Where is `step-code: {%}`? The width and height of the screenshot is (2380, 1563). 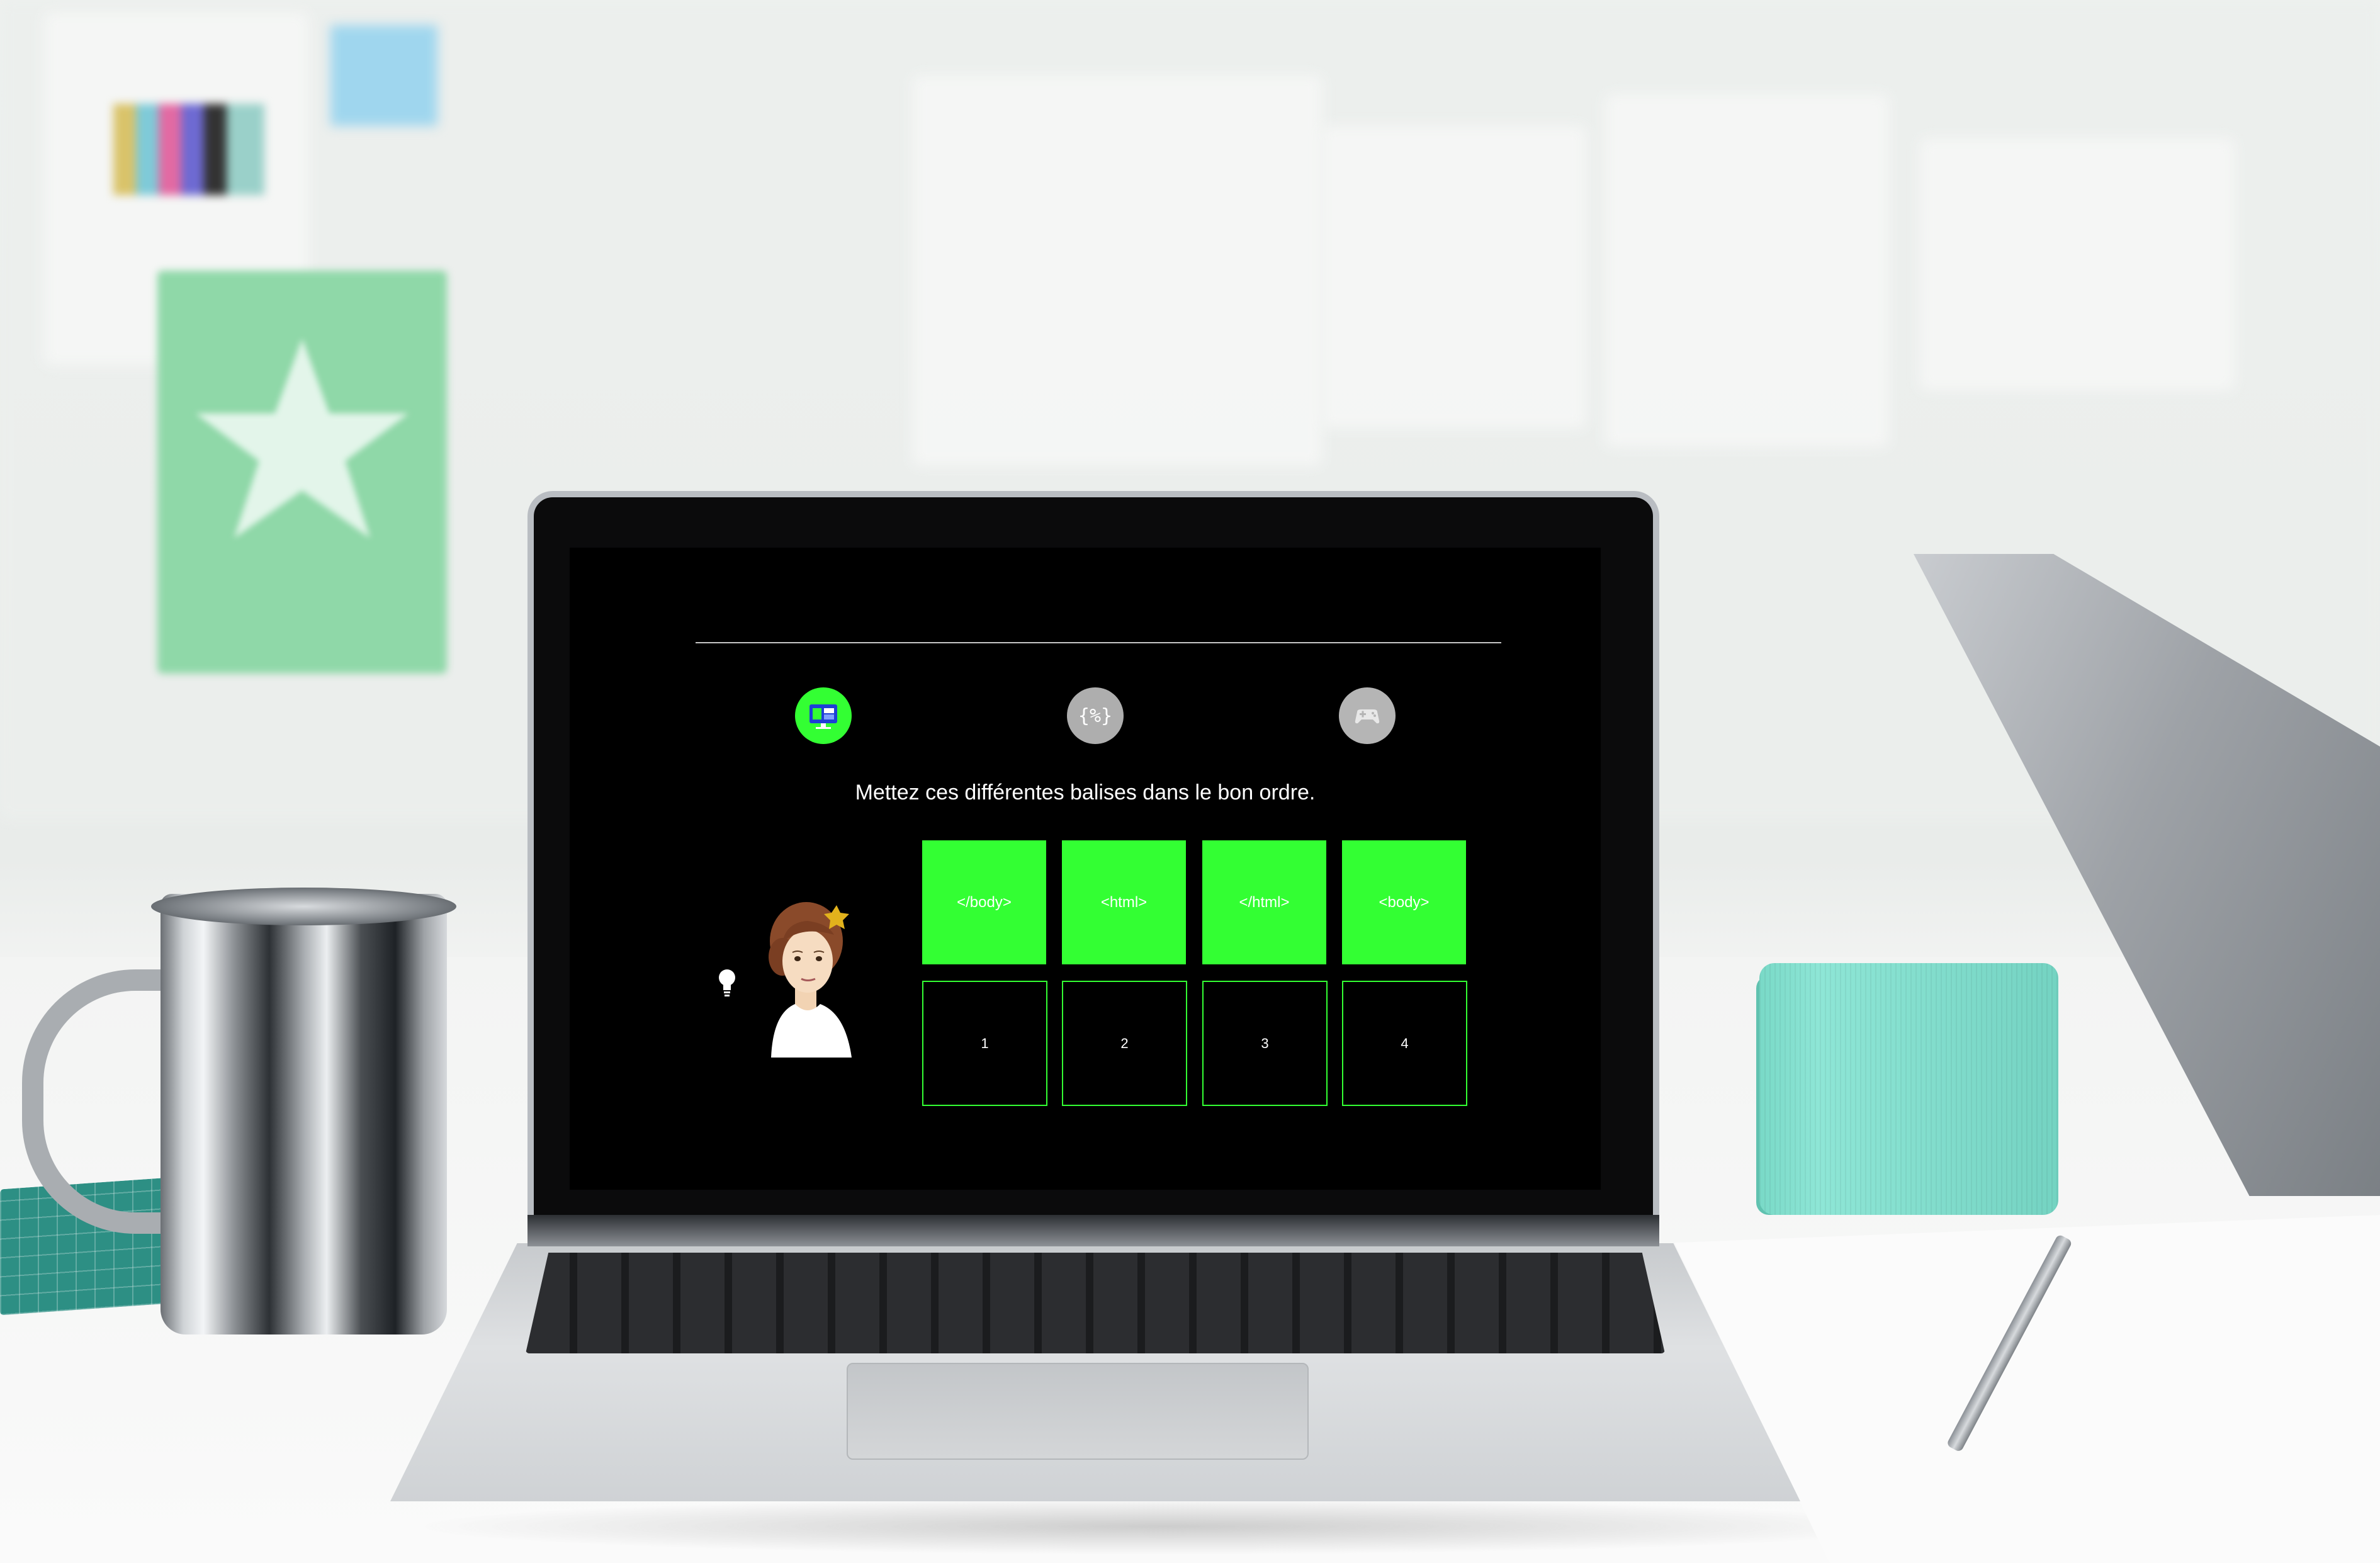
step-code: {%} is located at coordinates (1095, 715).